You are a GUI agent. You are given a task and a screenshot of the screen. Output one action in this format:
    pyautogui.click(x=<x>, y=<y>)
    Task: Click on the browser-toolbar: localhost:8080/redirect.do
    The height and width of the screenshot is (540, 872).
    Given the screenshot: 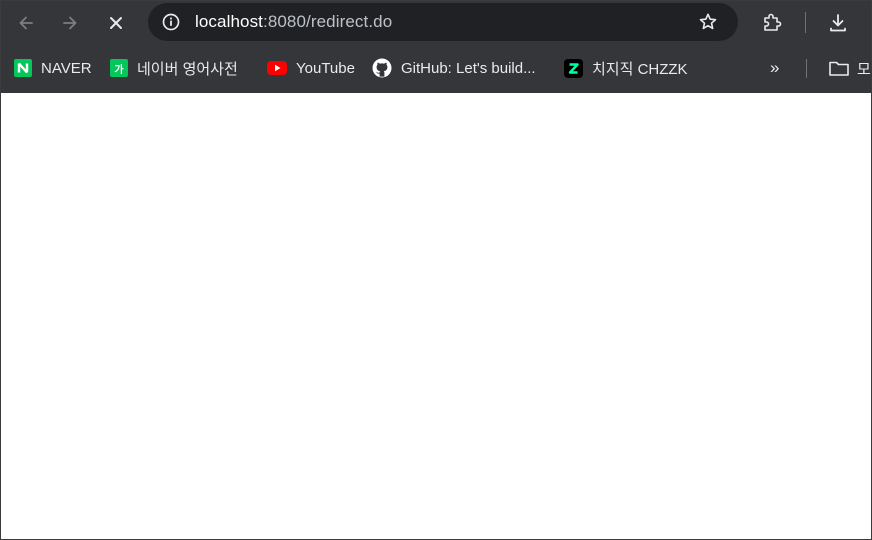 What is the action you would take?
    pyautogui.click(x=436, y=22)
    